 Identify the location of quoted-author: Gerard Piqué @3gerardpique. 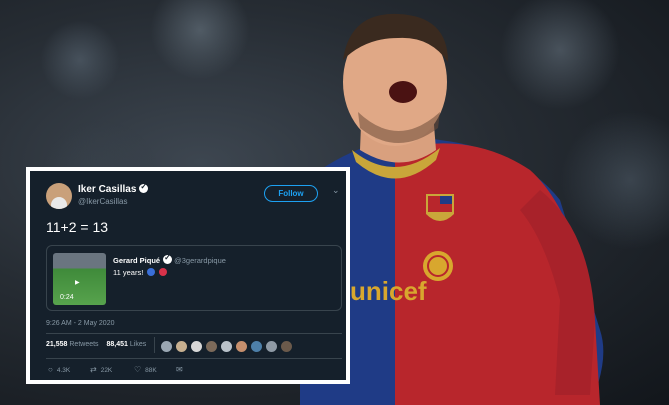
(169, 259).